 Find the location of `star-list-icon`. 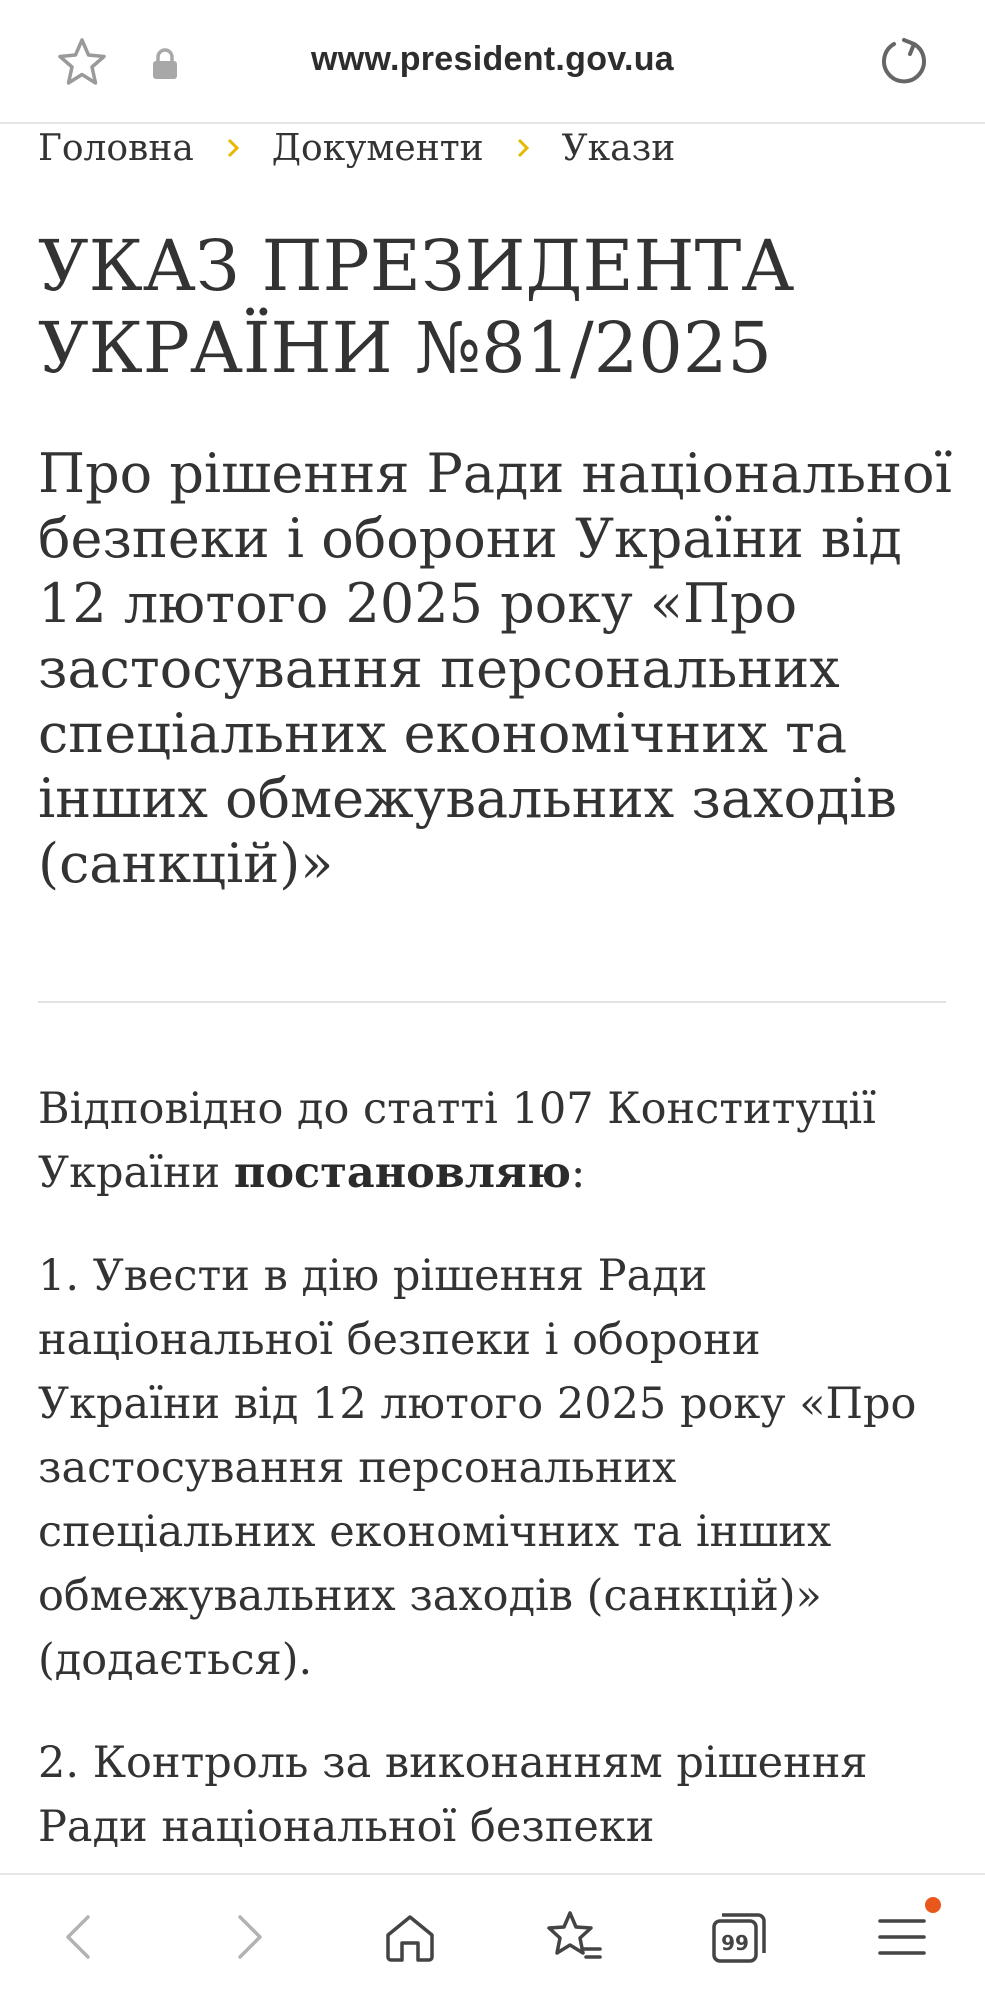

star-list-icon is located at coordinates (574, 1937).